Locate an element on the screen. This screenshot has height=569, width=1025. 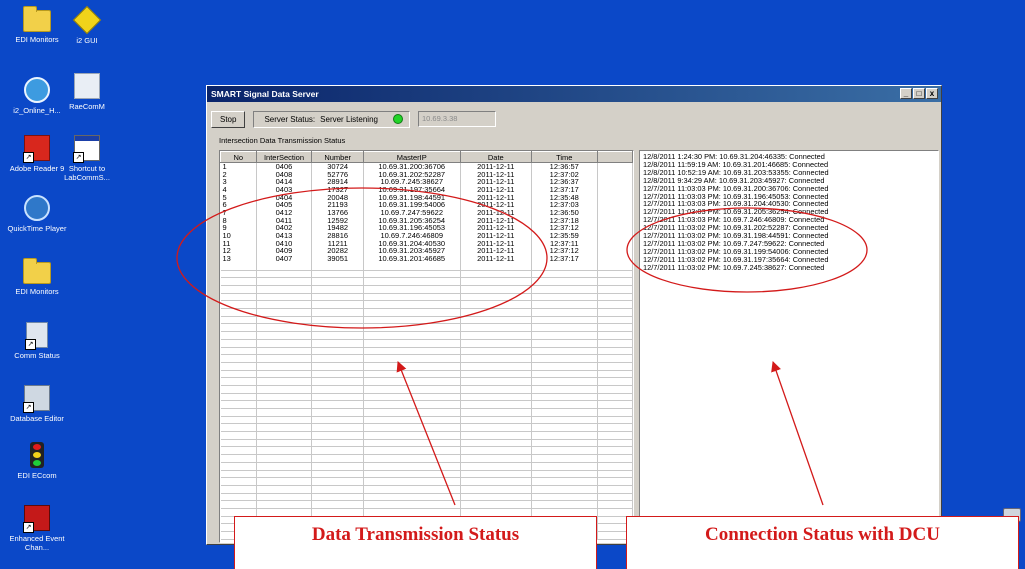
column-header-no: No is located at coordinates (238, 157).